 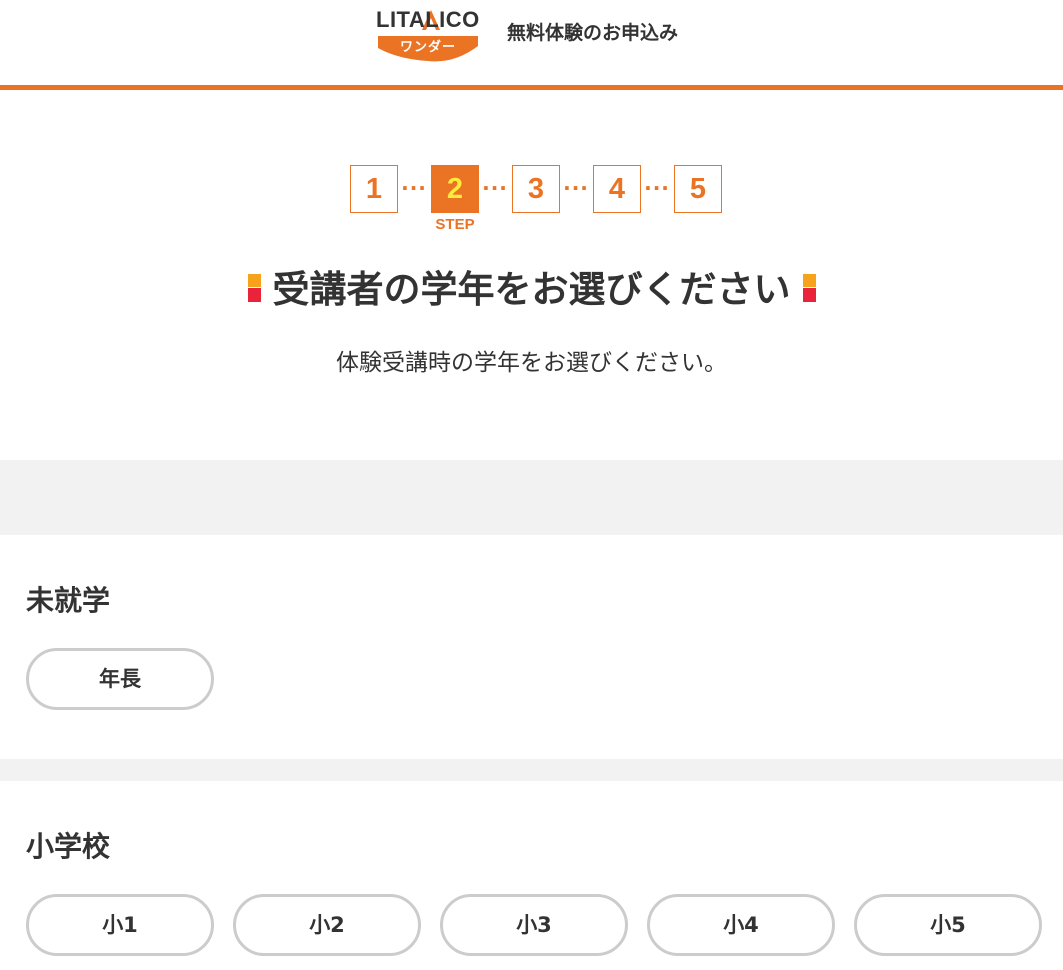 I want to click on page-title: 無料体験のお申込み, so click(x=593, y=33).